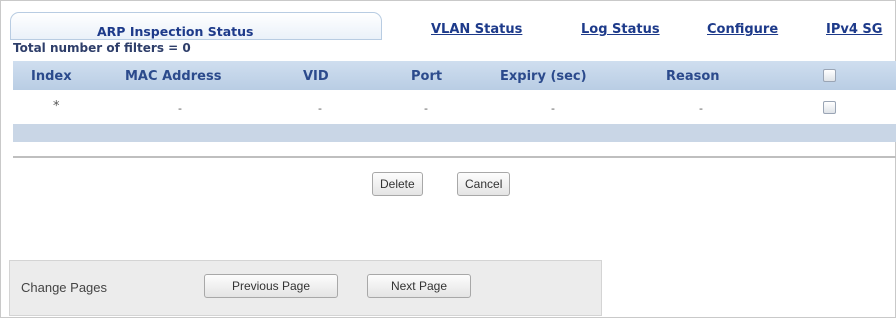 This screenshot has height=318, width=896. Describe the element at coordinates (56, 106) in the screenshot. I see `cell-index: *` at that location.